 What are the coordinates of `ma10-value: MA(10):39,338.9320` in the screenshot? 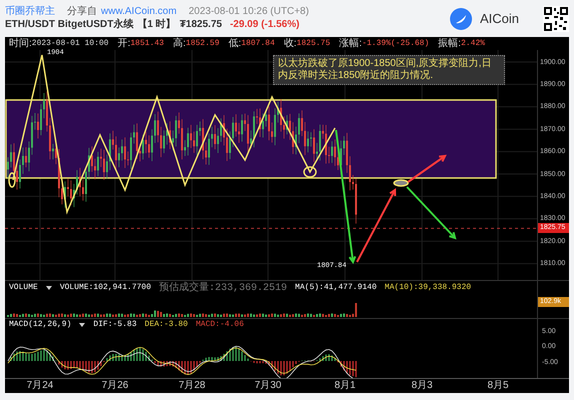 It's located at (428, 288).